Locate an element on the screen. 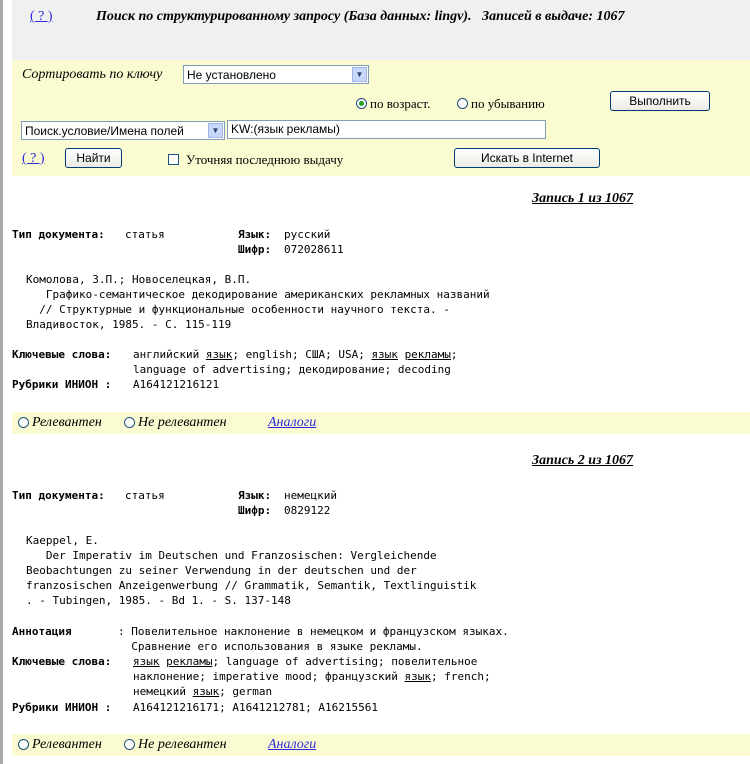  annotation-label: Аннотация is located at coordinates (42, 631).